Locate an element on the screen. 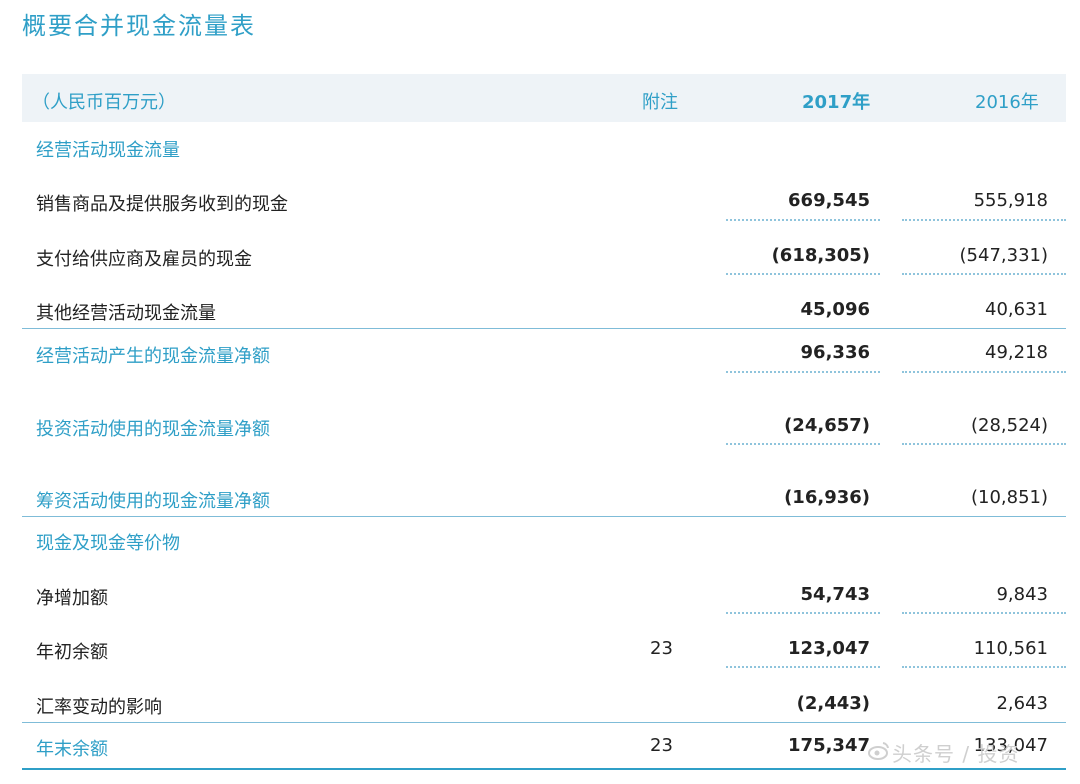  value-2016: 555,918 is located at coordinates (1010, 200).